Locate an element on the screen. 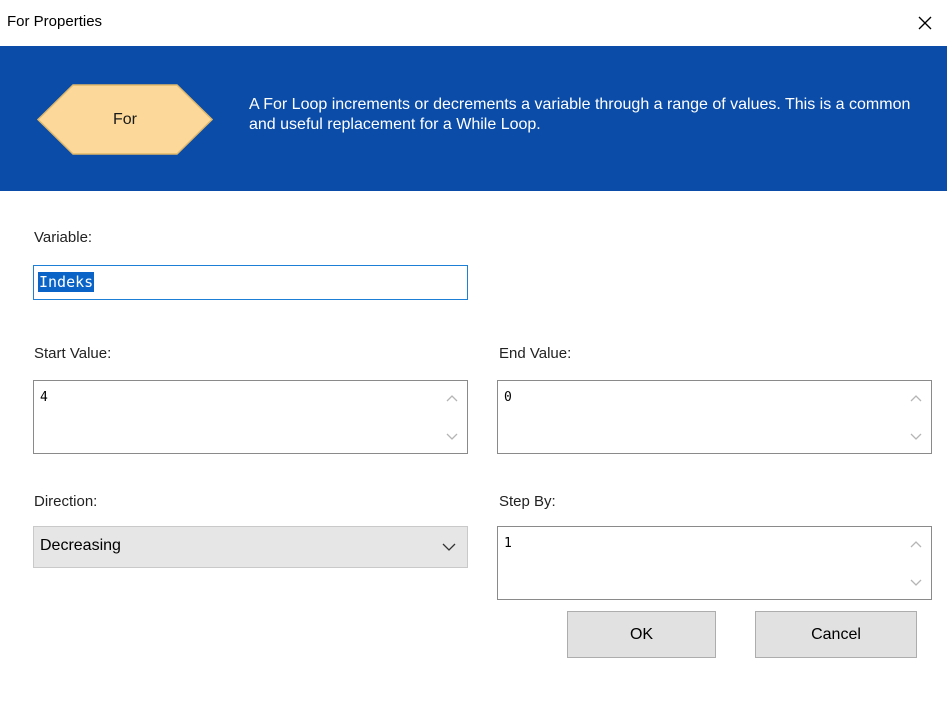 Image resolution: width=947 pixels, height=709 pixels. direction-label: Direction: is located at coordinates (66, 501).